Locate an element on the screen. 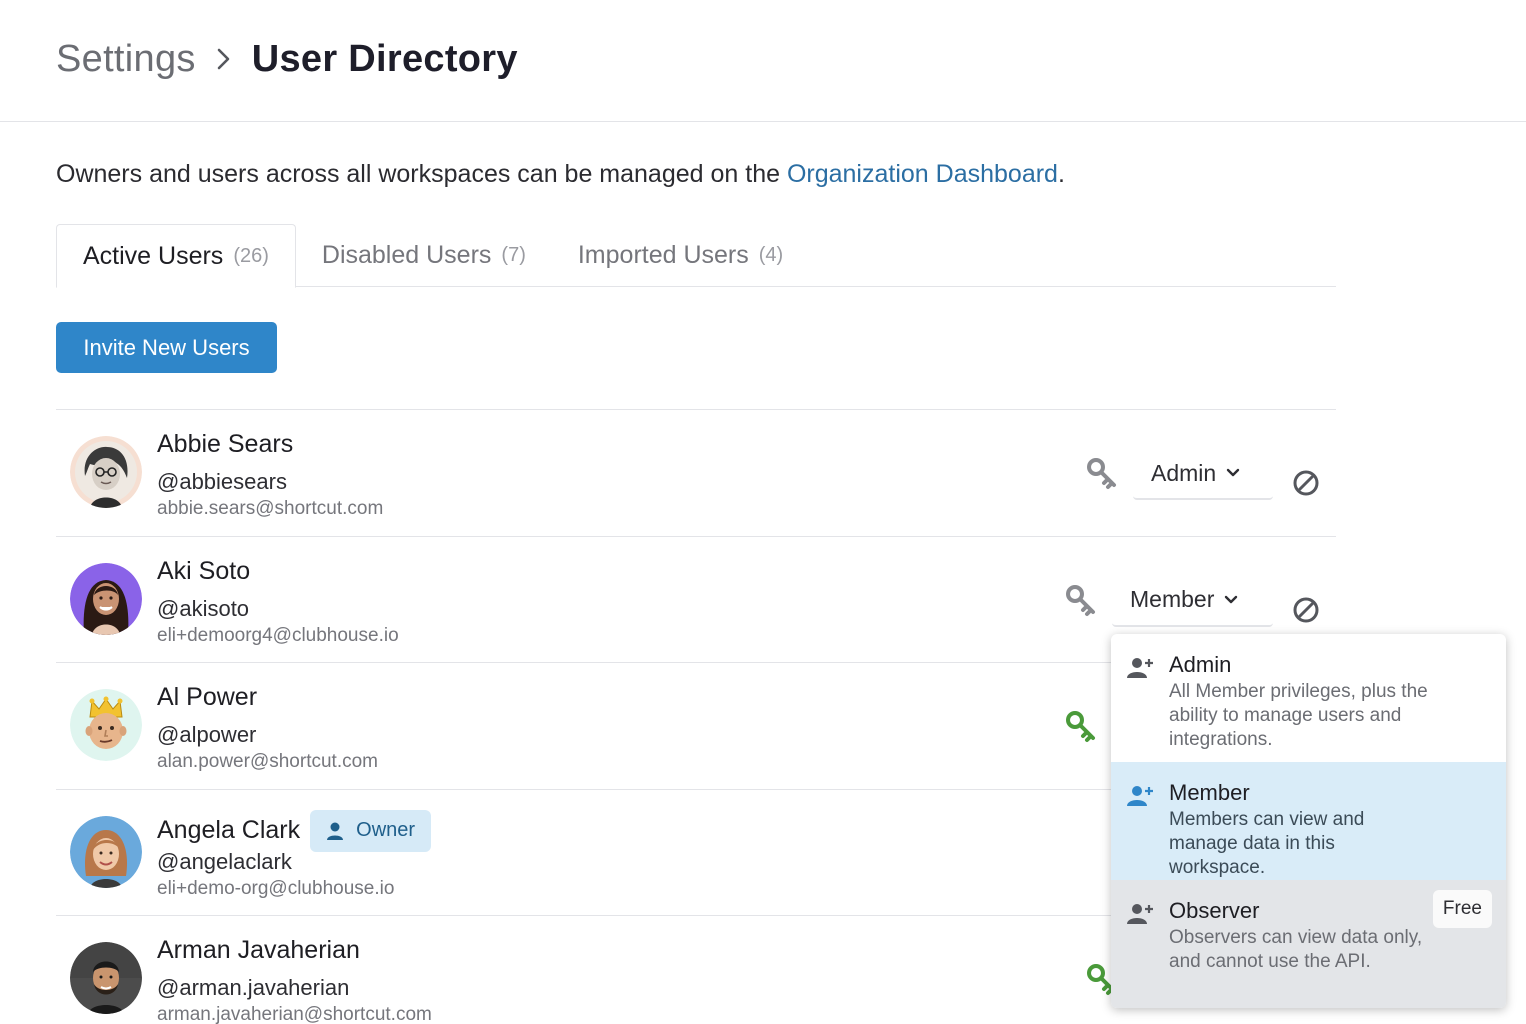 This screenshot has height=1024, width=1526. role-option-title: Member is located at coordinates (1209, 792).